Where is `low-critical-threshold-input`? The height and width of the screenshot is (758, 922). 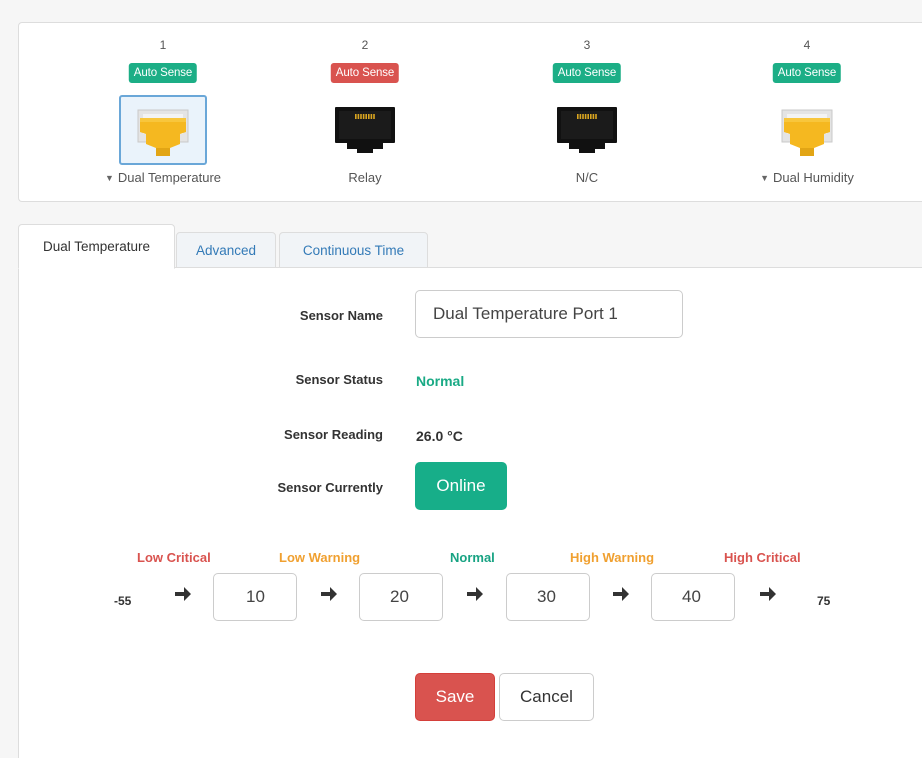 low-critical-threshold-input is located at coordinates (255, 597).